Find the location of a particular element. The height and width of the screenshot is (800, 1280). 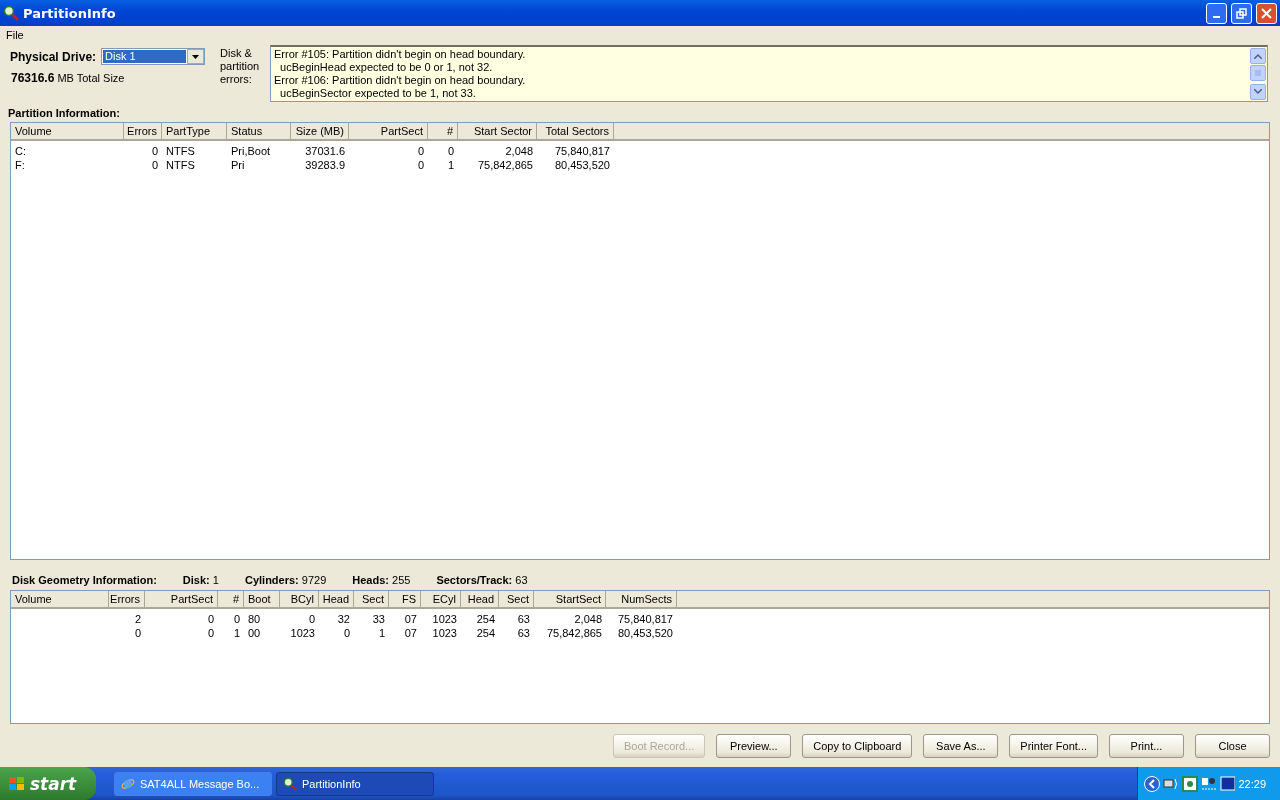

scroll-up-button is located at coordinates (1258, 56).